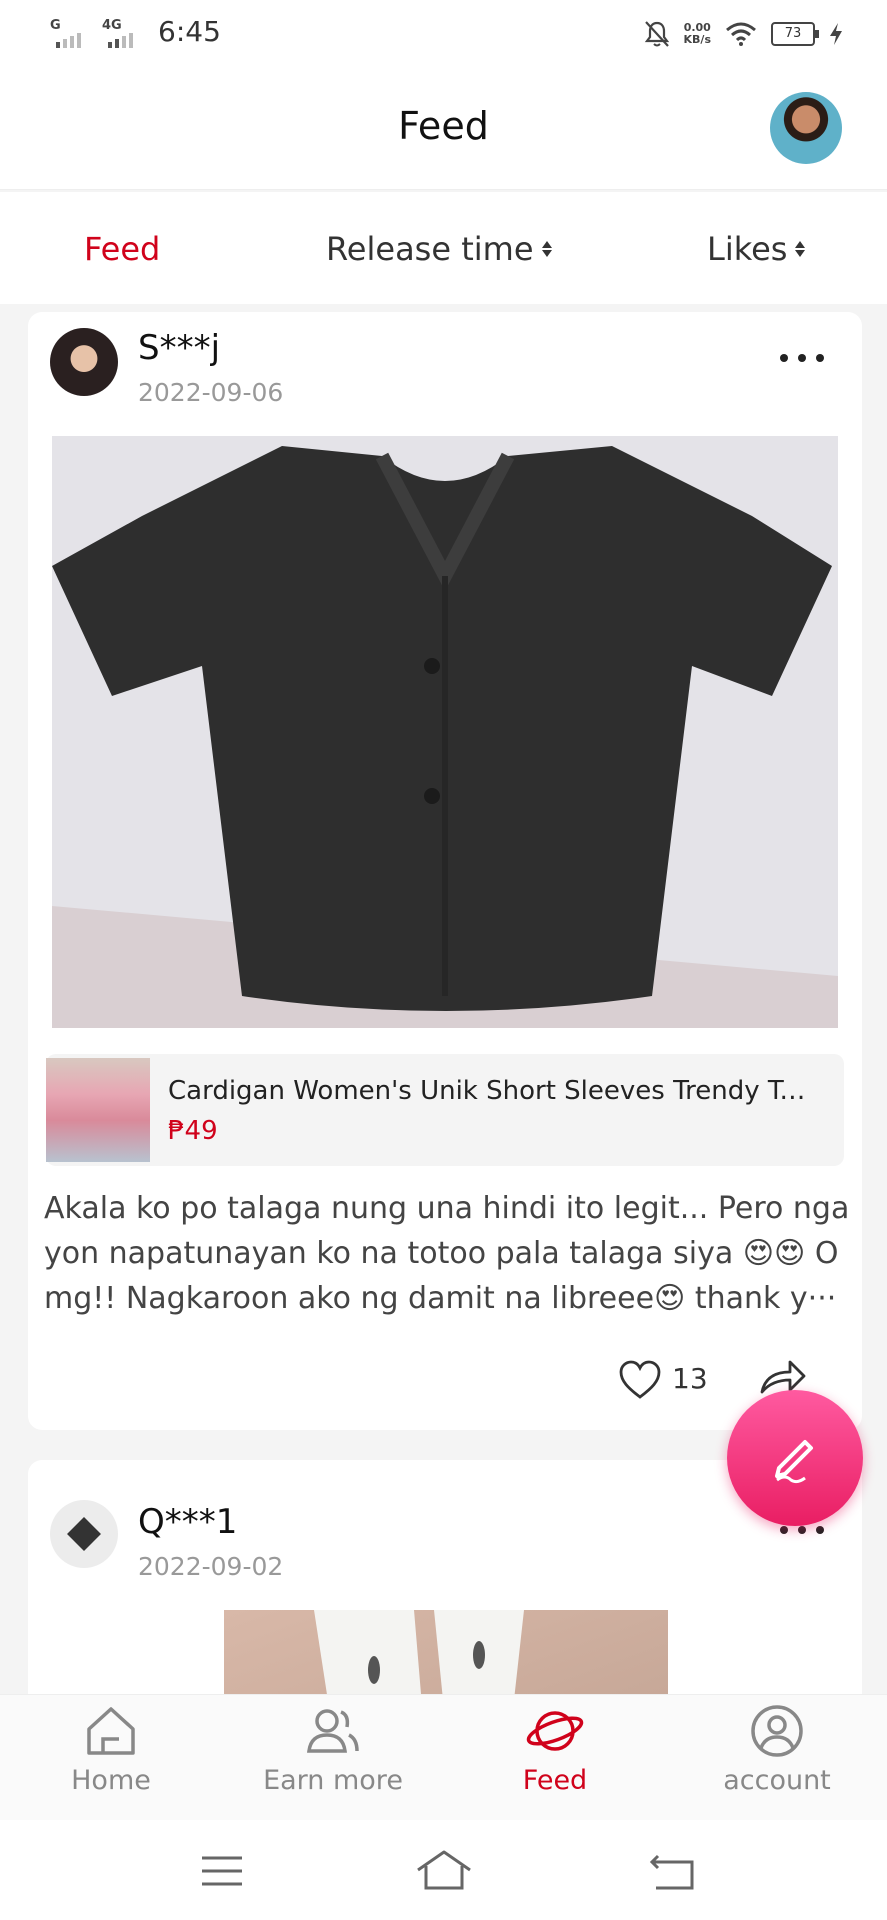 The image size is (887, 1920). I want to click on create-post-button, so click(795, 1458).